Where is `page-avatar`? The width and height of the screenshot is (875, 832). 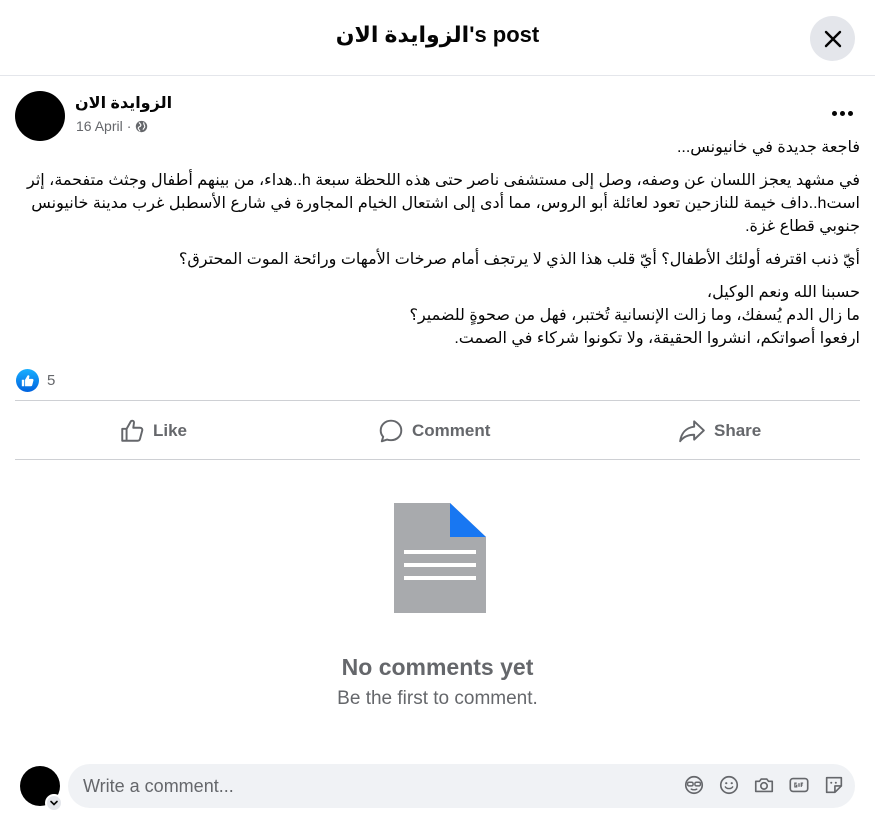 page-avatar is located at coordinates (40, 116).